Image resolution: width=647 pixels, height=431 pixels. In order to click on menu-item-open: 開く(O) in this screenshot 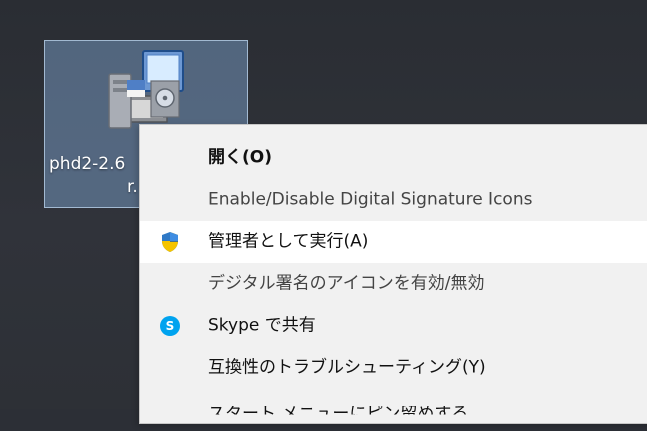, I will do `click(393, 158)`.